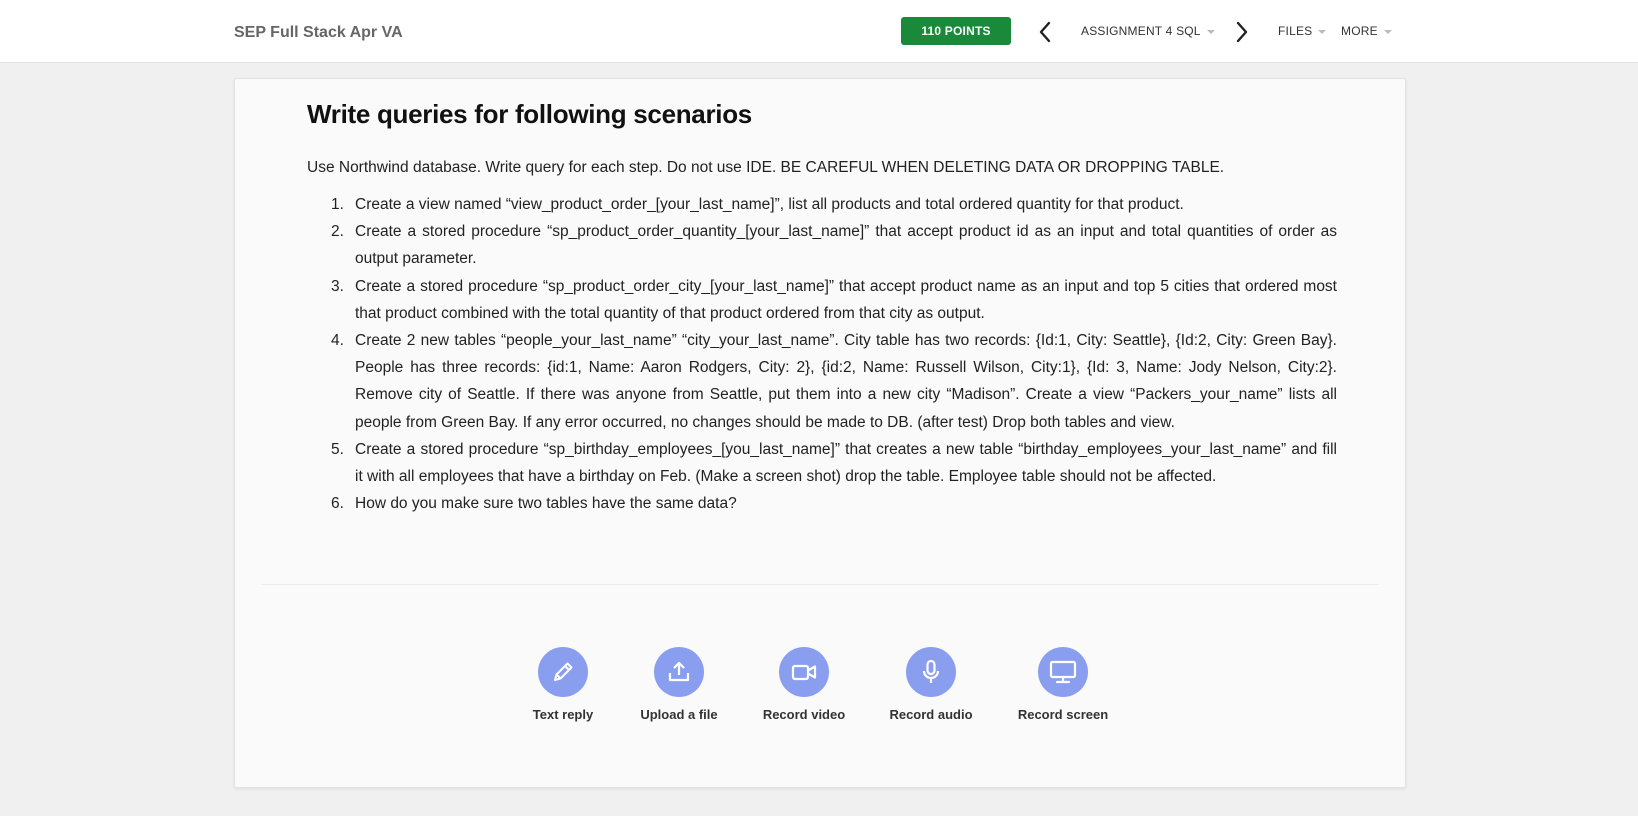 This screenshot has width=1638, height=816. What do you see at coordinates (318, 33) in the screenshot?
I see `course-title: SEP Full Stack Apr VA` at bounding box center [318, 33].